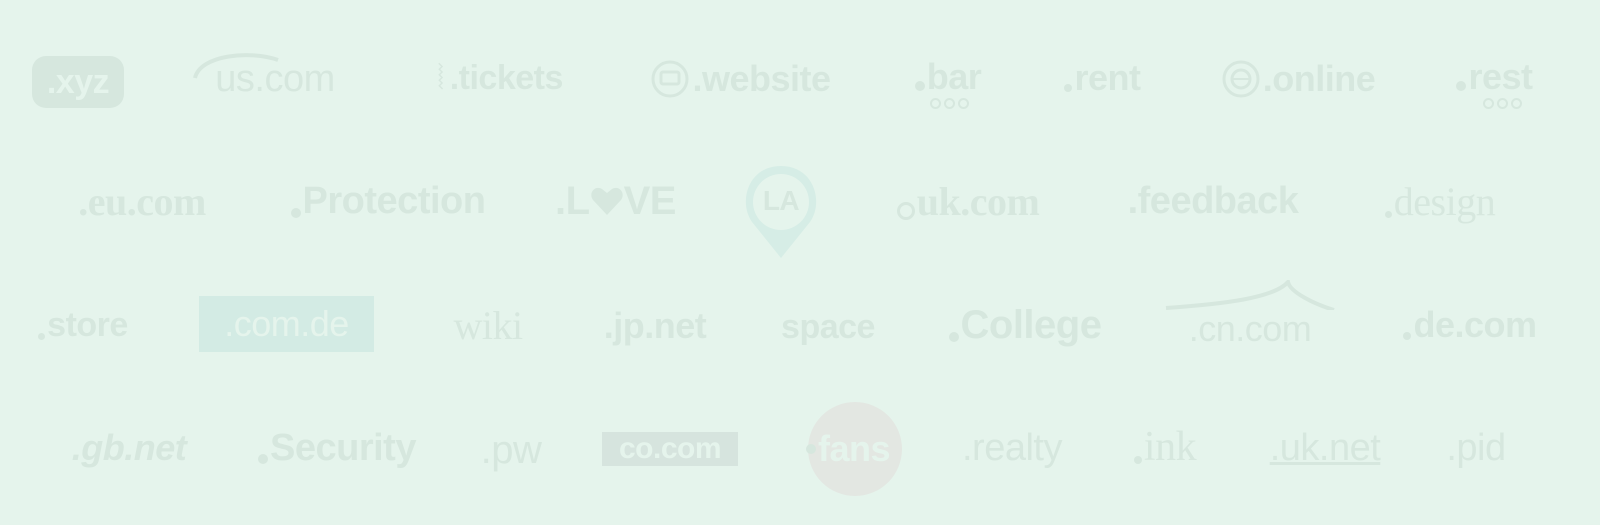 The image size is (1600, 525). I want to click on logo-protection: Protection, so click(388, 201).